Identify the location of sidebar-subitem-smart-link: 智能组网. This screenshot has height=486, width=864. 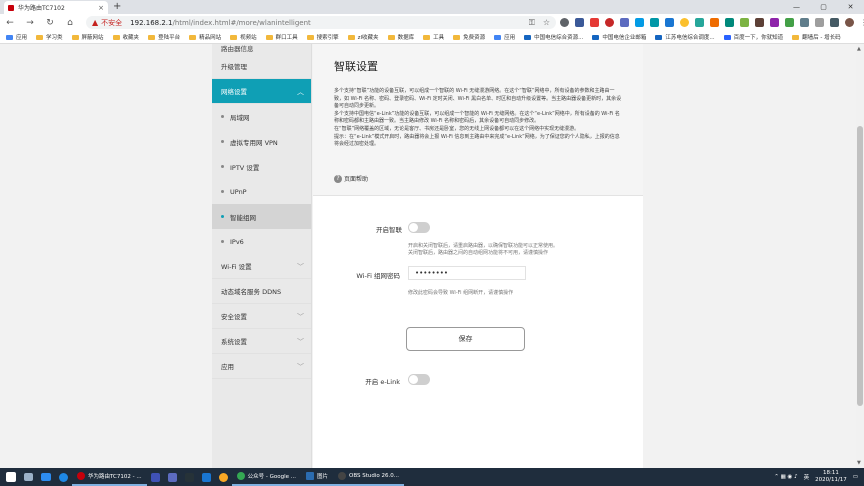
(261, 216).